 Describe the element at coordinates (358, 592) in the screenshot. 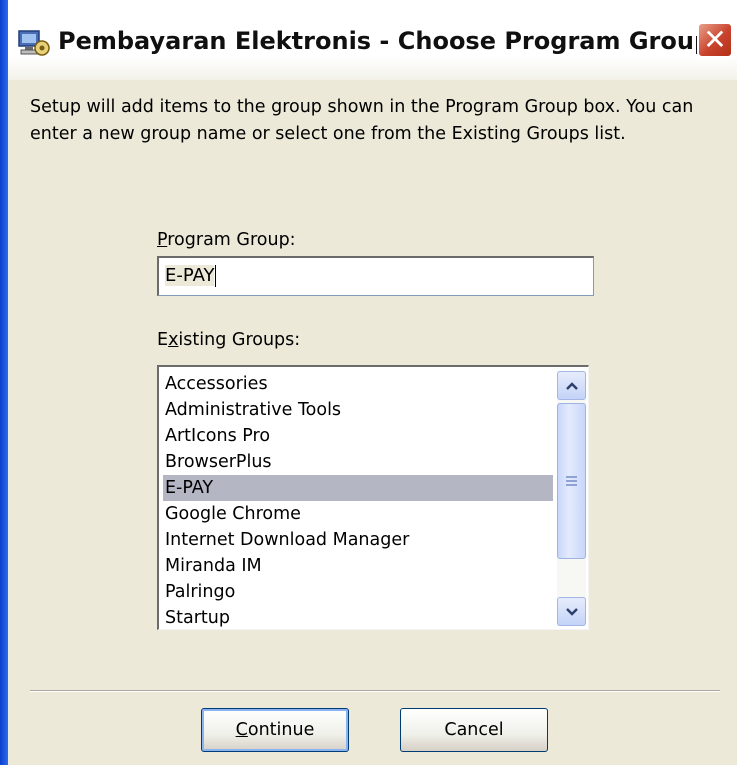

I see `list-item-palringo: Palringo` at that location.